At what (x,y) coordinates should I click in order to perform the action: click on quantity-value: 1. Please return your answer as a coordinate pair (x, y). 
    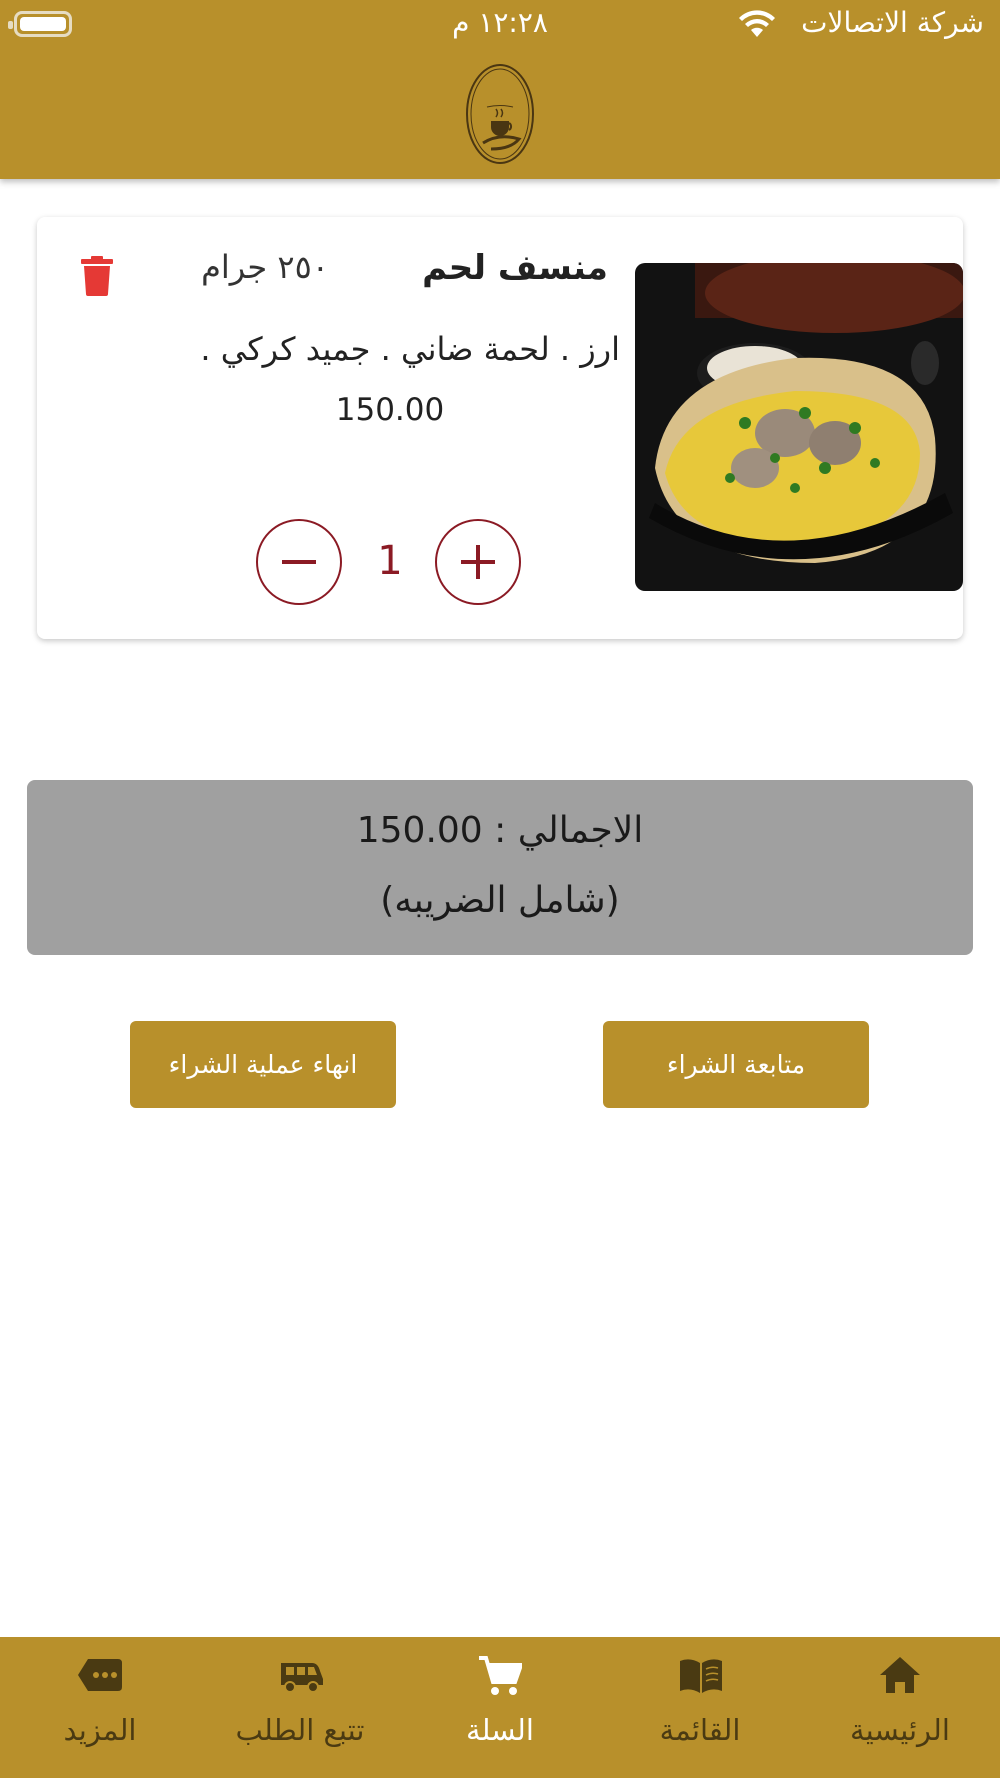
    Looking at the image, I should click on (390, 561).